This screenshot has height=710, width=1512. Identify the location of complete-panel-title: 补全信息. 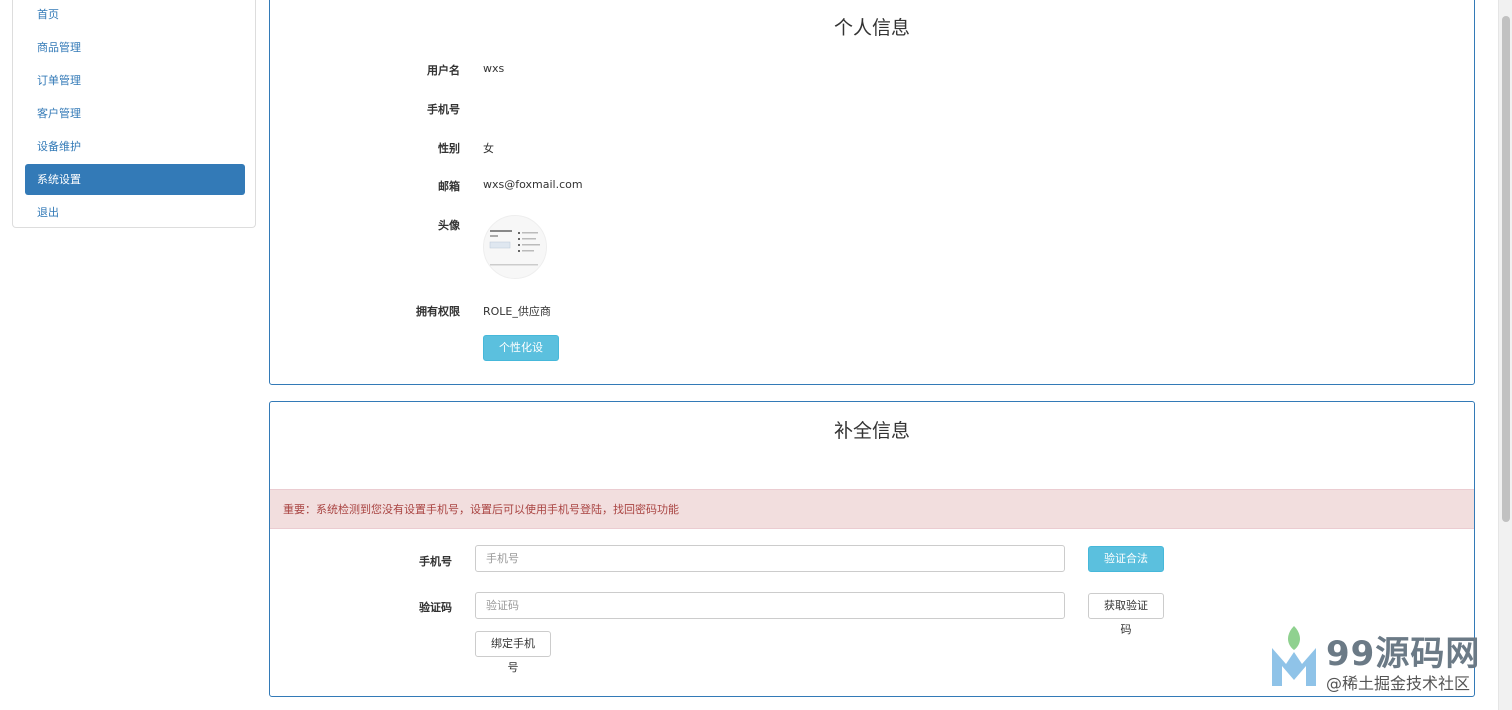
(871, 431).